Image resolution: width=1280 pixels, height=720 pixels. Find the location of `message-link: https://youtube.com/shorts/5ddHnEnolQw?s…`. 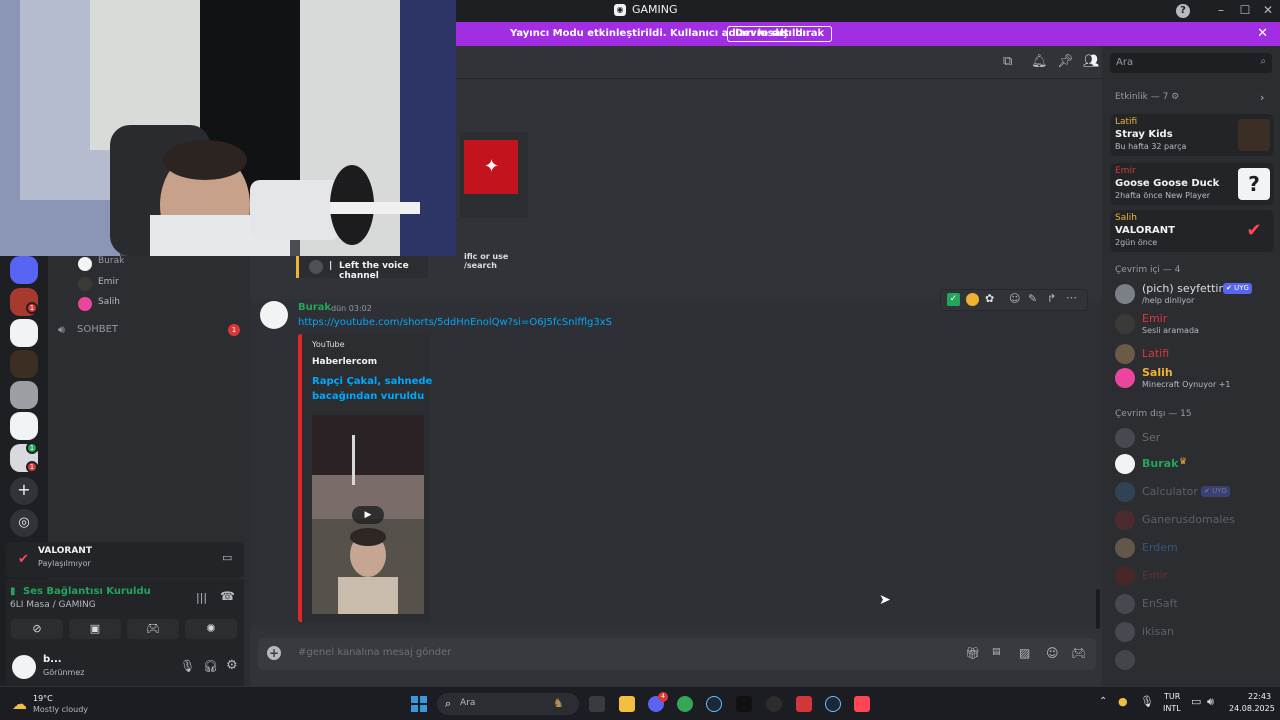

message-link: https://youtube.com/shorts/5ddHnEnolQw?s… is located at coordinates (455, 322).